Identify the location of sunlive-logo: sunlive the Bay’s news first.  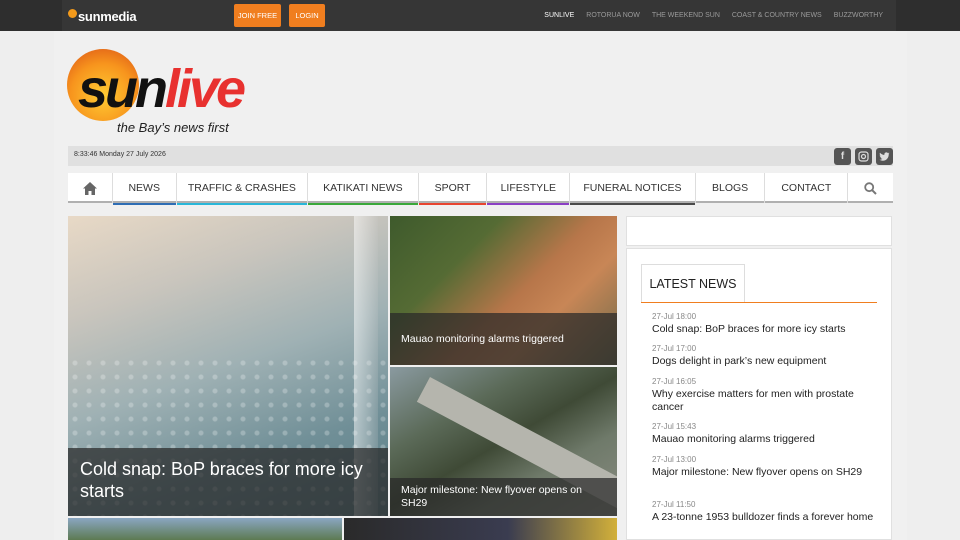
(166, 93).